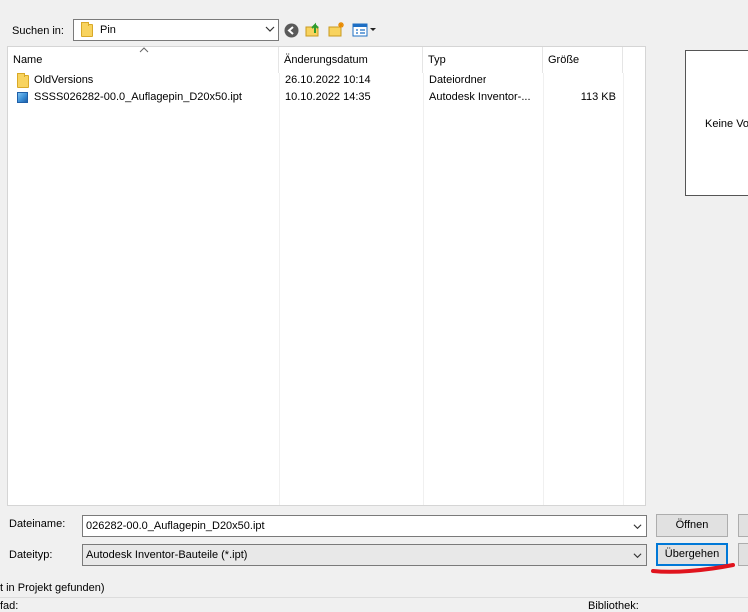 The height and width of the screenshot is (612, 748). I want to click on list-item: OldVersions 26.10.2022 10:14 Dateiordner, so click(315, 81).